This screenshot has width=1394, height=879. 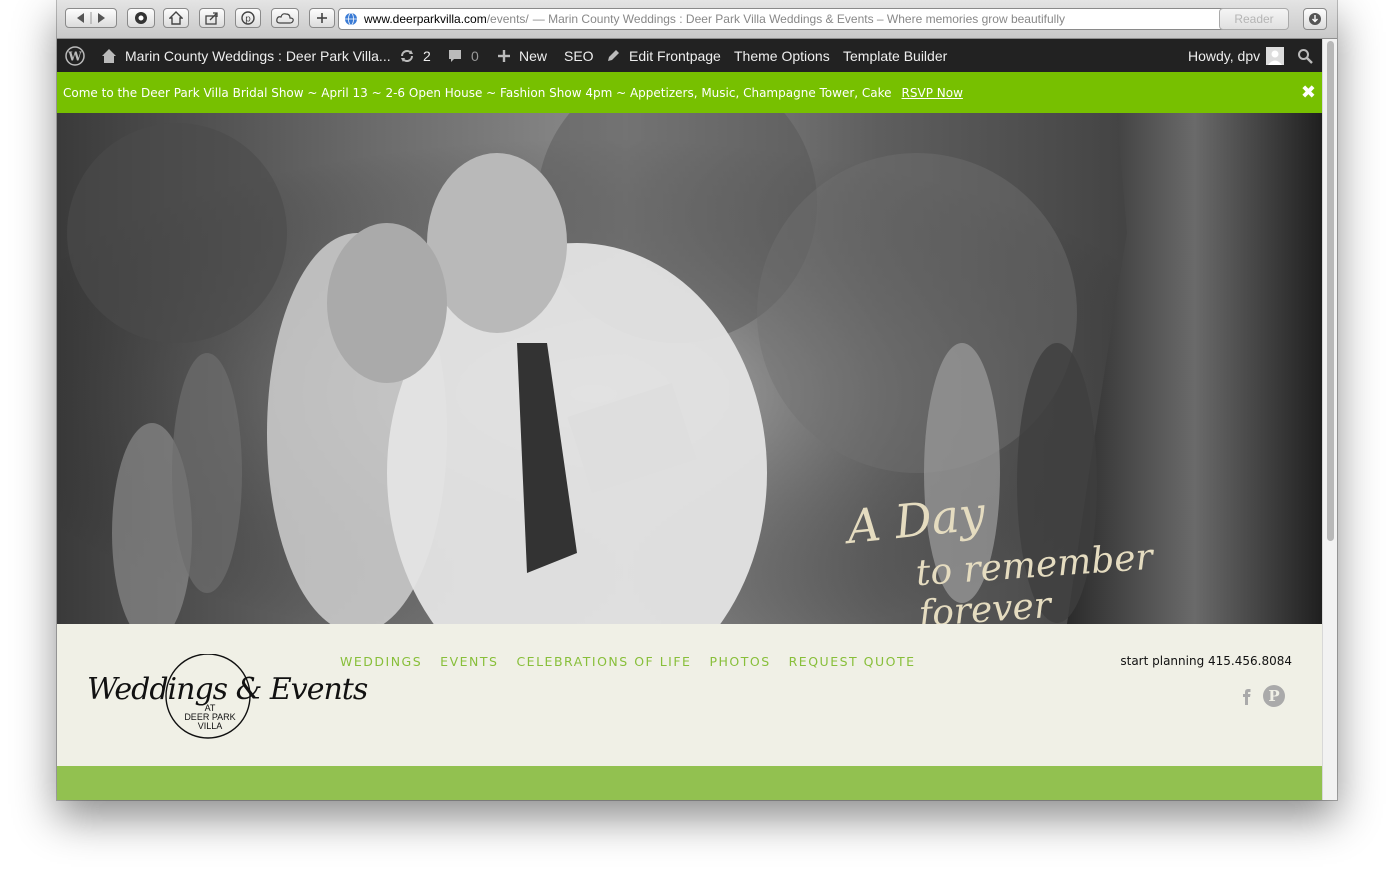 I want to click on back-forward-buttons, so click(x=91, y=18).